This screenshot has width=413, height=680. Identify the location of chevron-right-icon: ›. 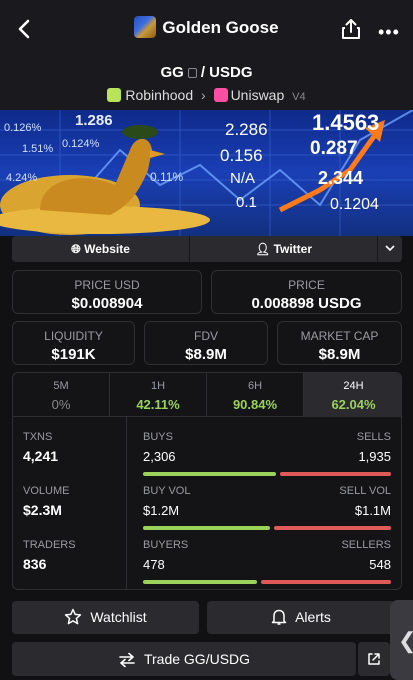
(203, 95).